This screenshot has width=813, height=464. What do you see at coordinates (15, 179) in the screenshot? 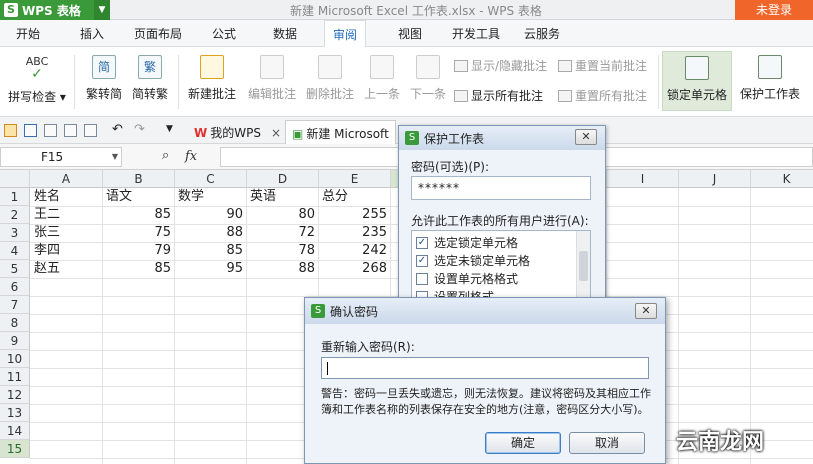
I see `select-all-corner` at bounding box center [15, 179].